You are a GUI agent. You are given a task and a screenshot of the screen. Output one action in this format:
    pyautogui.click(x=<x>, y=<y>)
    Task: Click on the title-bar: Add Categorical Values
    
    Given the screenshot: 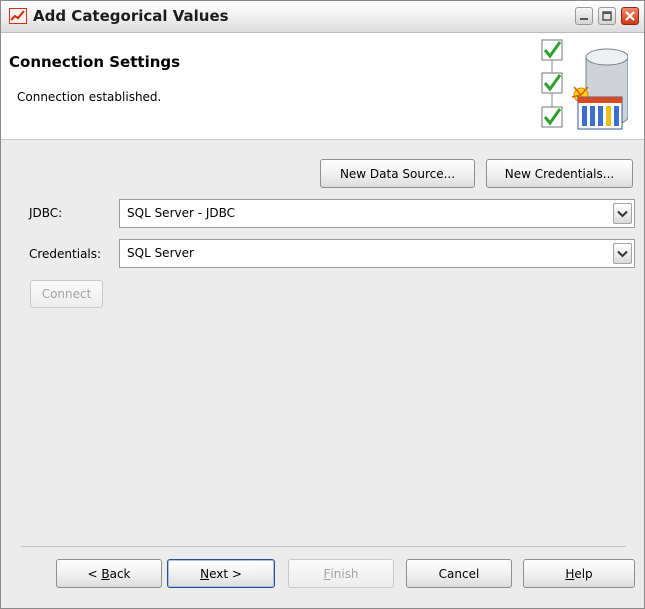 What is the action you would take?
    pyautogui.click(x=322, y=17)
    